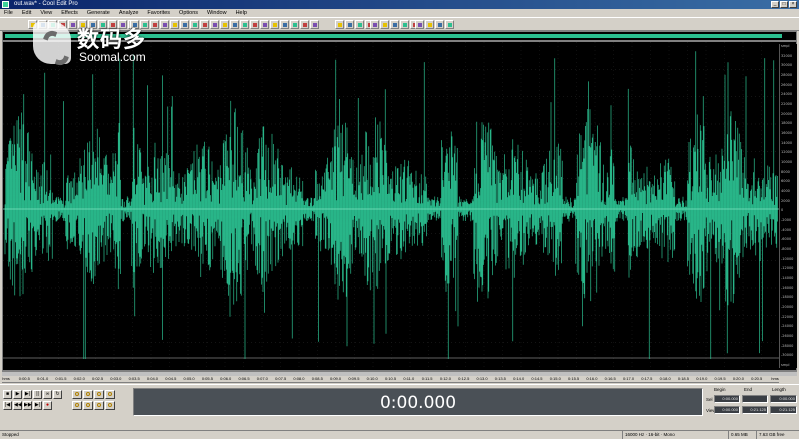  What do you see at coordinates (46, 13) in the screenshot?
I see `menu-view: View` at bounding box center [46, 13].